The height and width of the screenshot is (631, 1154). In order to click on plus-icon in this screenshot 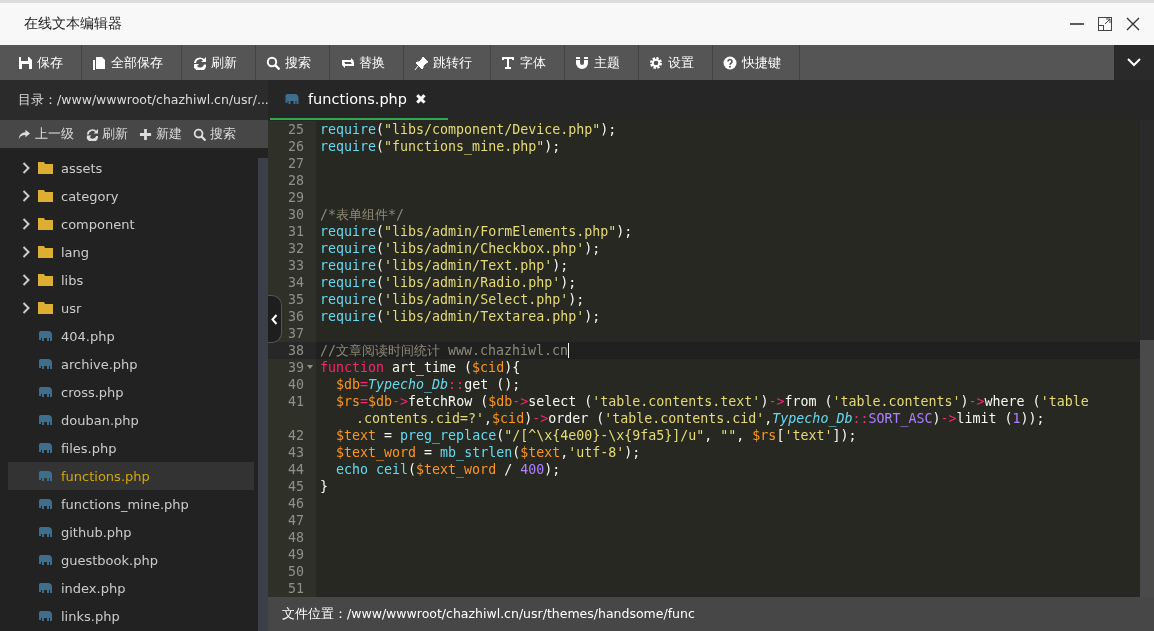, I will do `click(145, 134)`.